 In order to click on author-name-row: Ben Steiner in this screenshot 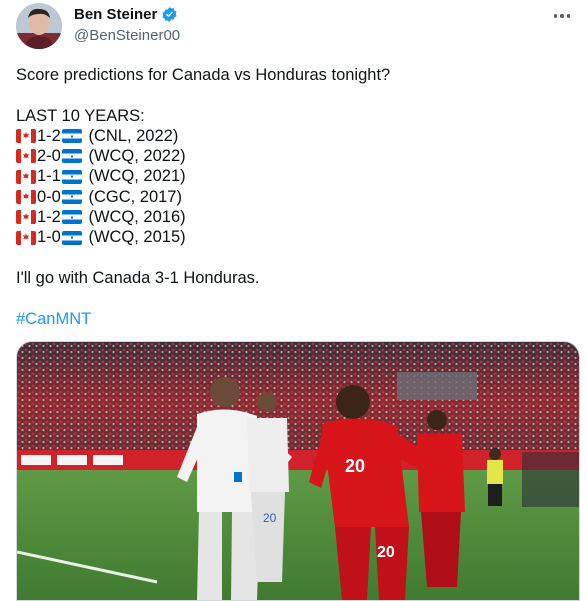, I will do `click(126, 14)`.